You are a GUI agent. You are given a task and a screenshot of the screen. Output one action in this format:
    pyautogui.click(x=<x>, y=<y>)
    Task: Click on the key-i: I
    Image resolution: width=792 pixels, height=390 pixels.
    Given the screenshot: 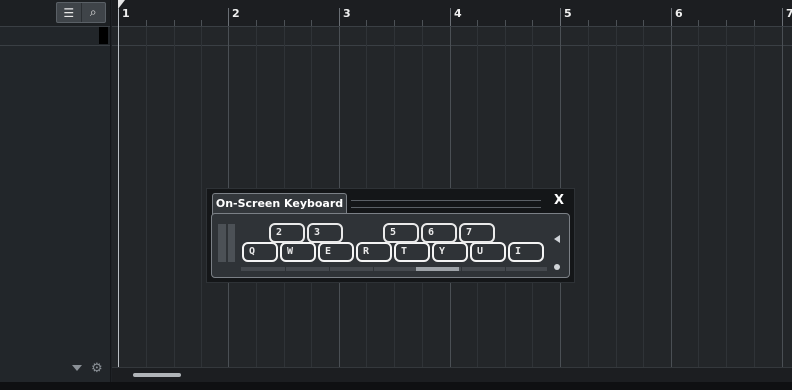 What is the action you would take?
    pyautogui.click(x=526, y=252)
    